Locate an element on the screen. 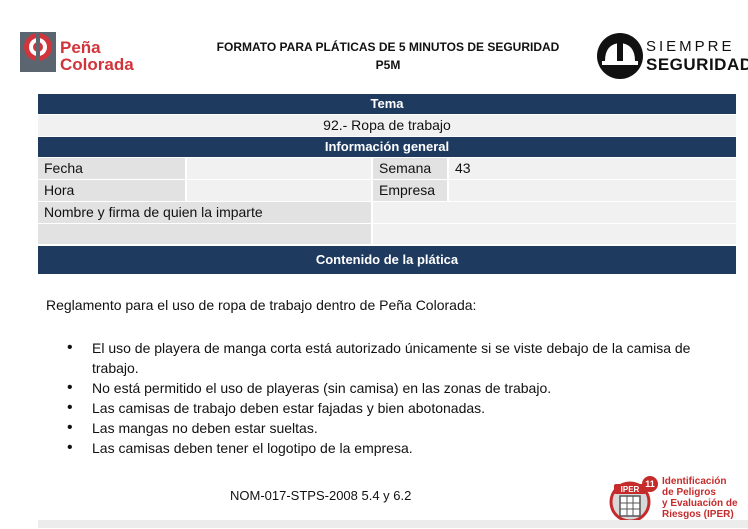  hardhat-icon is located at coordinates (620, 56).